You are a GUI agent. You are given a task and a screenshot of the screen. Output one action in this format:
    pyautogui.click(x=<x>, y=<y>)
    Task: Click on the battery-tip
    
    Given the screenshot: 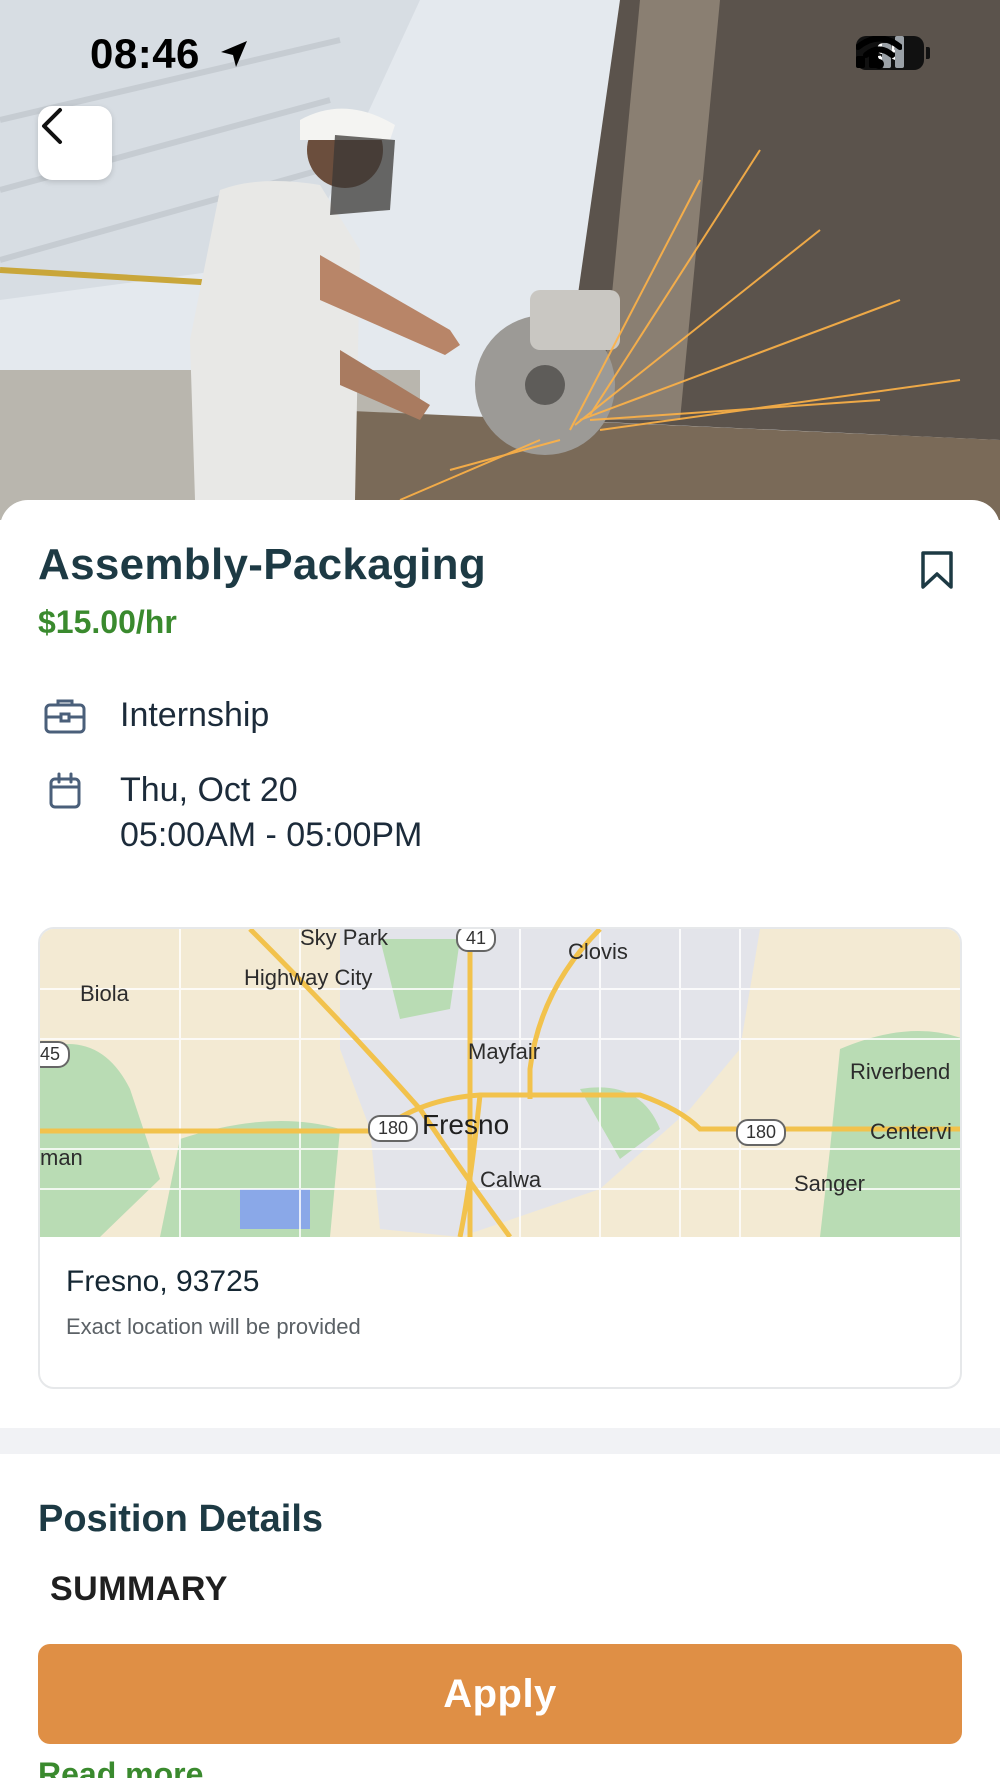 What is the action you would take?
    pyautogui.click(x=928, y=53)
    